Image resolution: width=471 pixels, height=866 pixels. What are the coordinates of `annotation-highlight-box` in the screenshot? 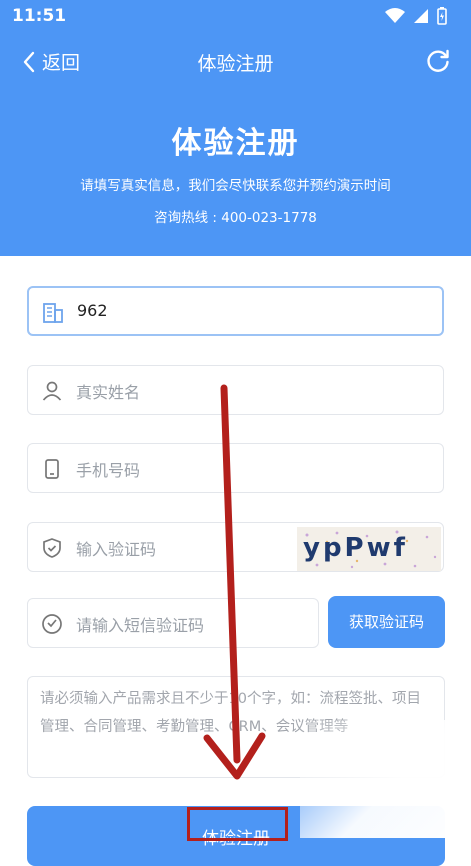 It's located at (237, 824).